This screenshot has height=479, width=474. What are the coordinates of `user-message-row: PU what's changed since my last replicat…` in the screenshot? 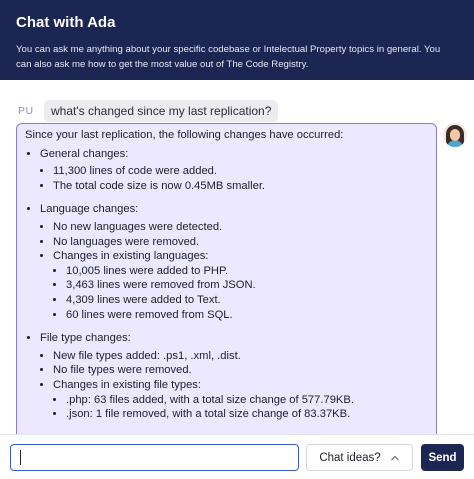 It's located at (148, 111).